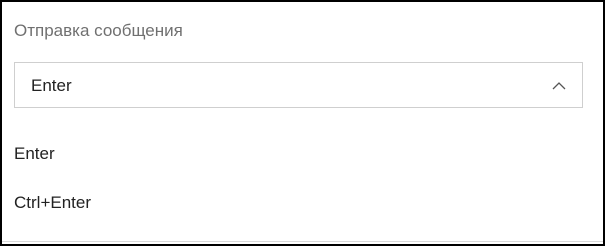  I want to click on selected-value: Enter, so click(51, 85).